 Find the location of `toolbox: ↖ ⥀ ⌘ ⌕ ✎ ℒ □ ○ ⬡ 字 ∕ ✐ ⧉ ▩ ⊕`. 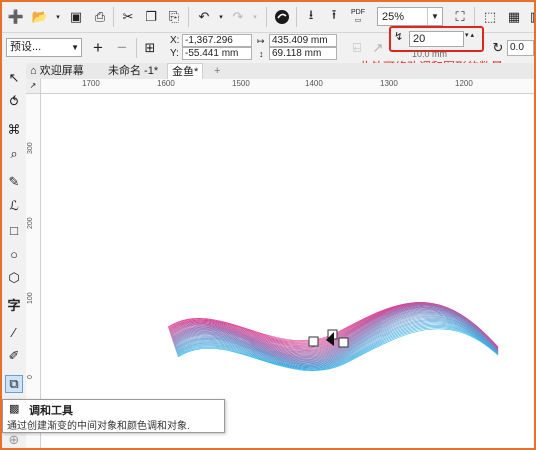

toolbox: ↖ ⥀ ⌘ ⌕ ✎ ℒ □ ○ ⬡ 字 ∕ ✐ ⧉ ▩ ⊕ is located at coordinates (14, 255).